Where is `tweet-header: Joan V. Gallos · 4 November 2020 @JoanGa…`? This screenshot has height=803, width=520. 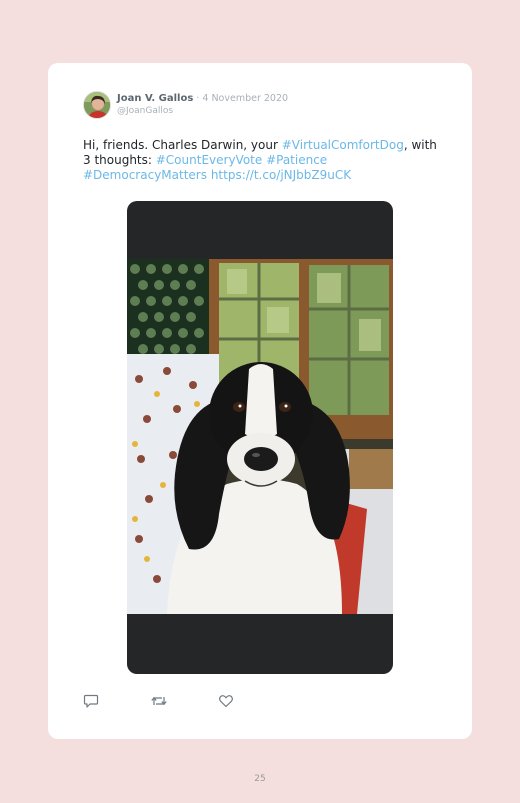 tweet-header: Joan V. Gallos · 4 November 2020 @JoanGa… is located at coordinates (263, 108).